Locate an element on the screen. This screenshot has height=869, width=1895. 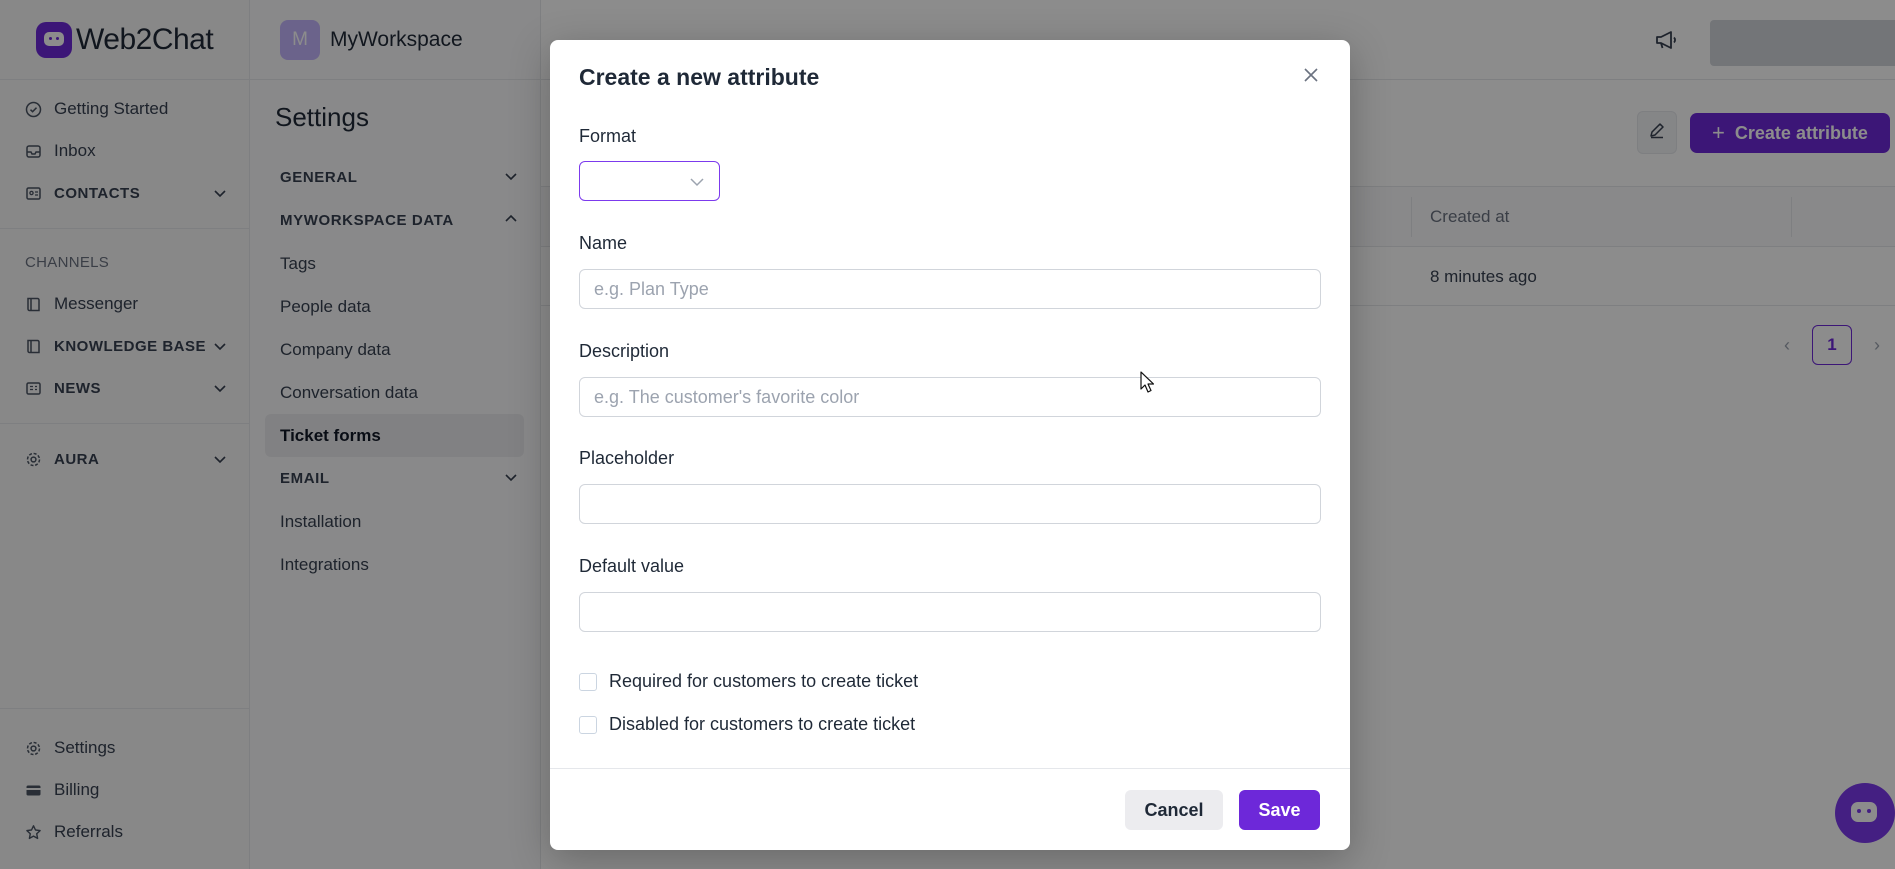
disabled-checkbox is located at coordinates (588, 724).